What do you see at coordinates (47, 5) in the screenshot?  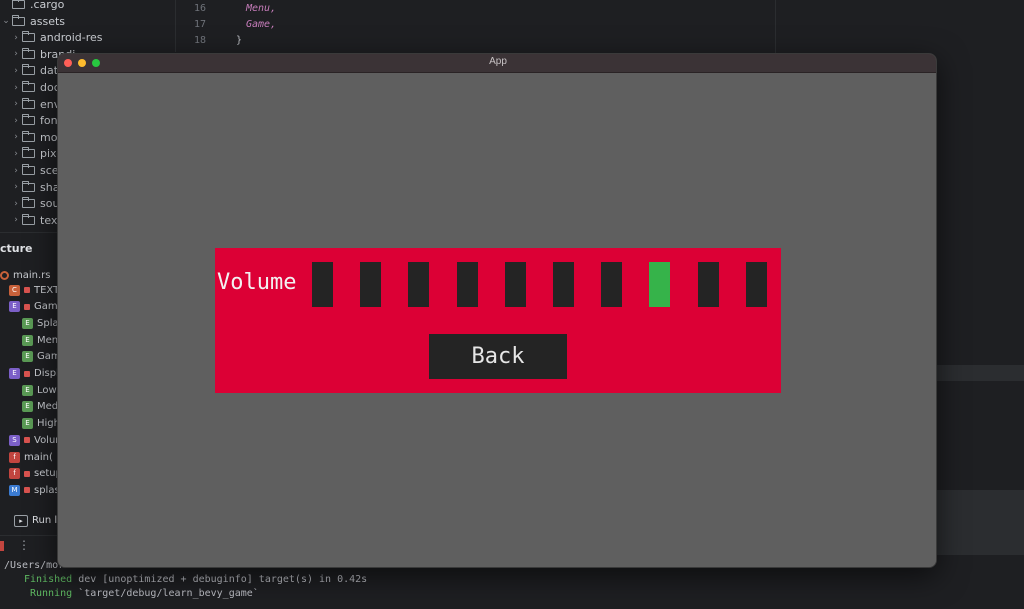 I see `tree-item-label: .cargo` at bounding box center [47, 5].